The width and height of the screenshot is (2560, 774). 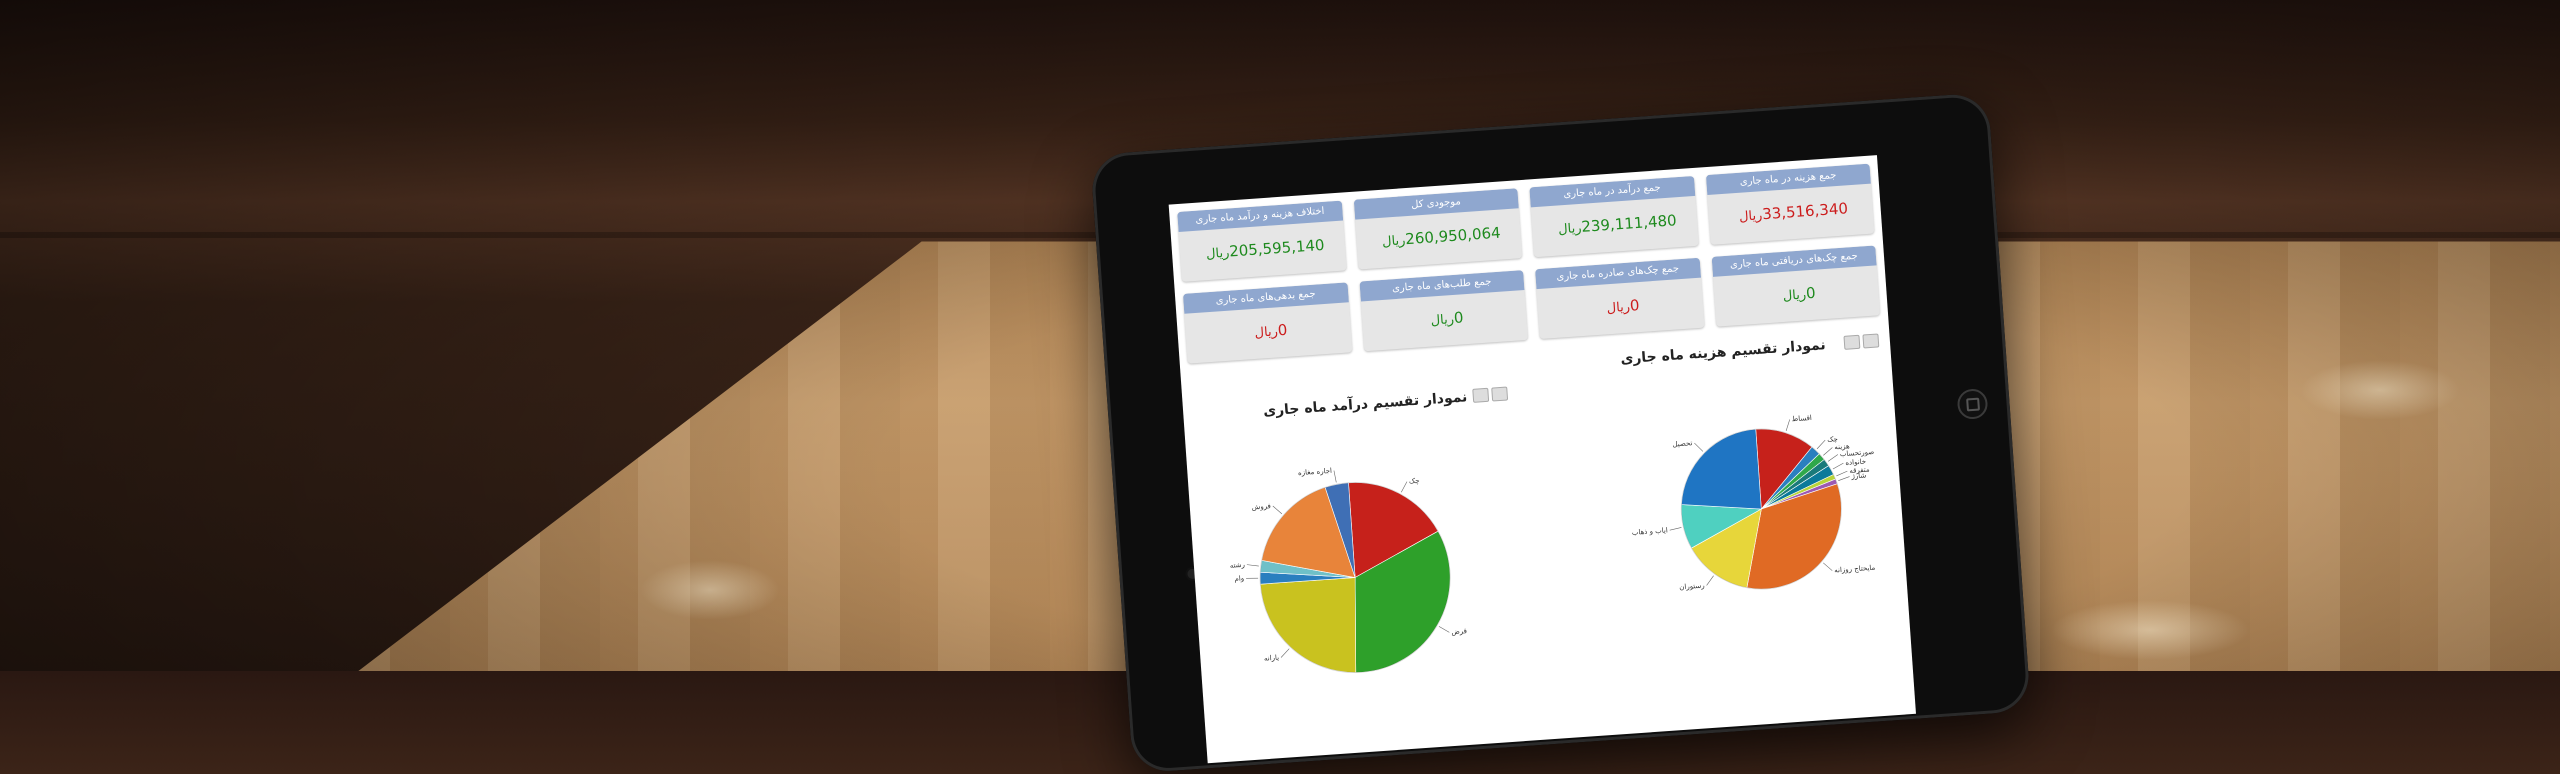 What do you see at coordinates (1443, 311) in the screenshot?
I see `stat-card: جمع طلب‌های ماه جاری 0ریال` at bounding box center [1443, 311].